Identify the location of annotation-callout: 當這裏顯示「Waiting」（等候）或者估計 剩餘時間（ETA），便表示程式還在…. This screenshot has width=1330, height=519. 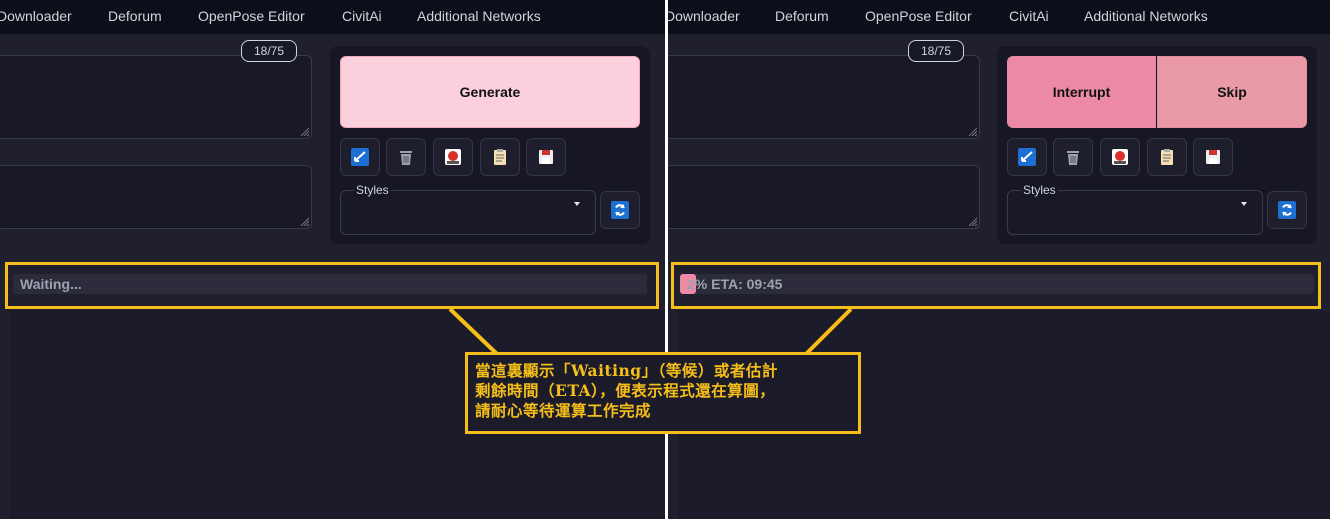
(663, 393).